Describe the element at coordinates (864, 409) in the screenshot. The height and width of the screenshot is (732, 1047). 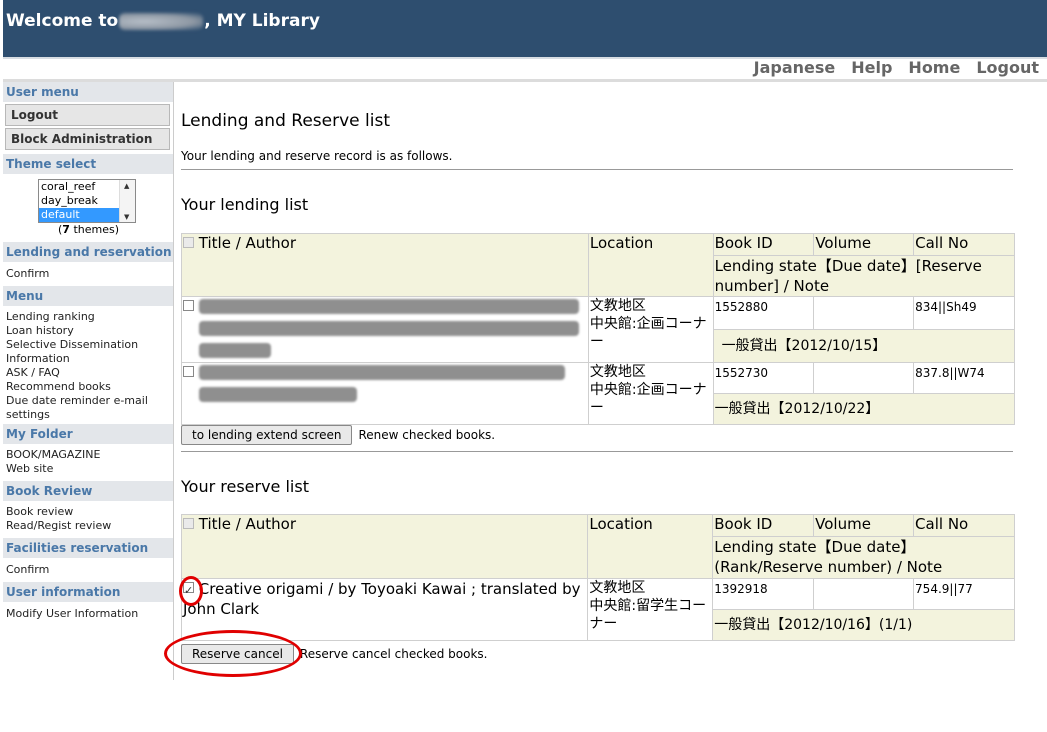
I see `row-lending-state: 一般貸出【2012/10/22】` at that location.